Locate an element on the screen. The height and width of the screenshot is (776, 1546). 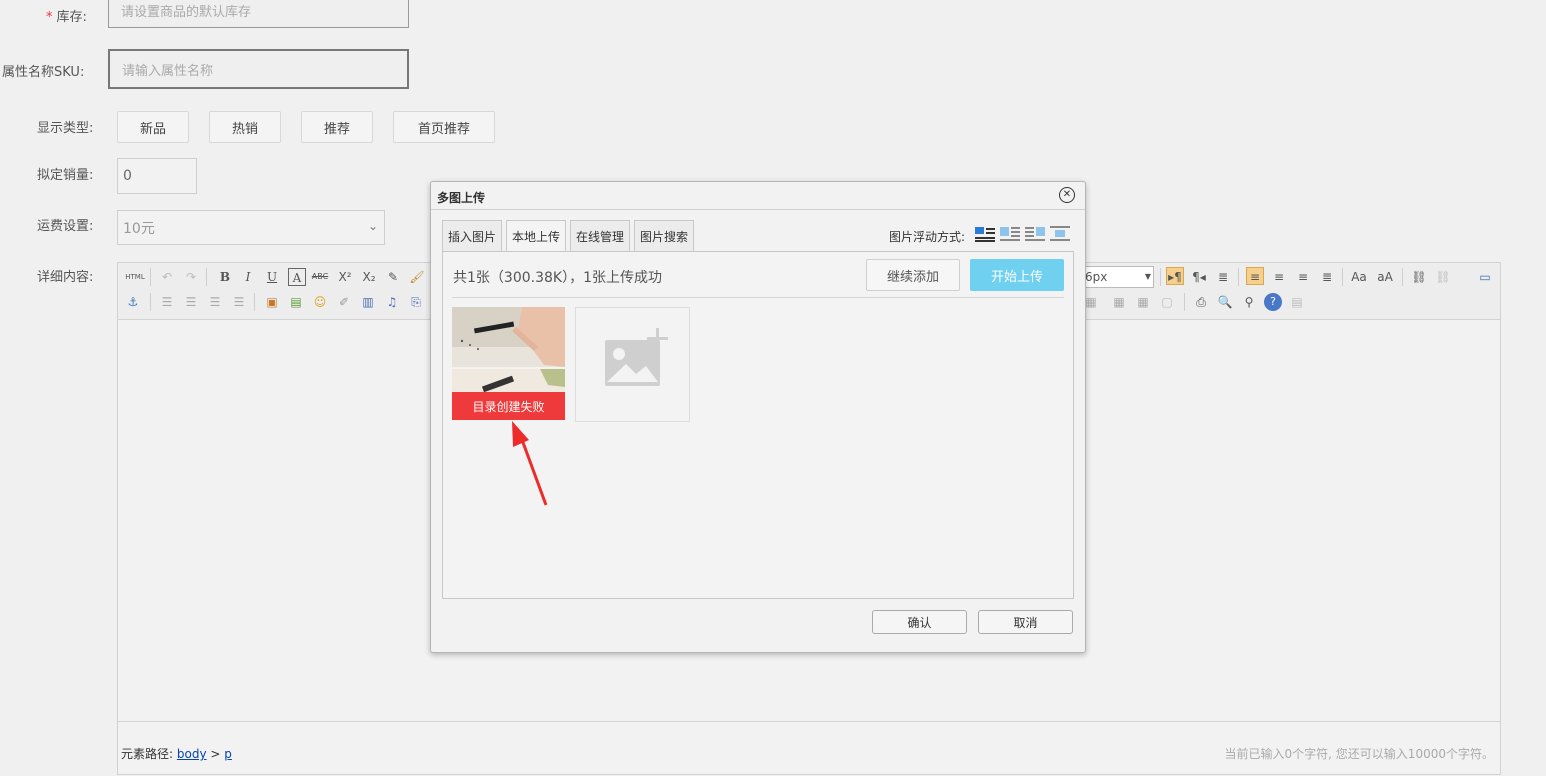
indent-icon: ≣ is located at coordinates (1223, 277).